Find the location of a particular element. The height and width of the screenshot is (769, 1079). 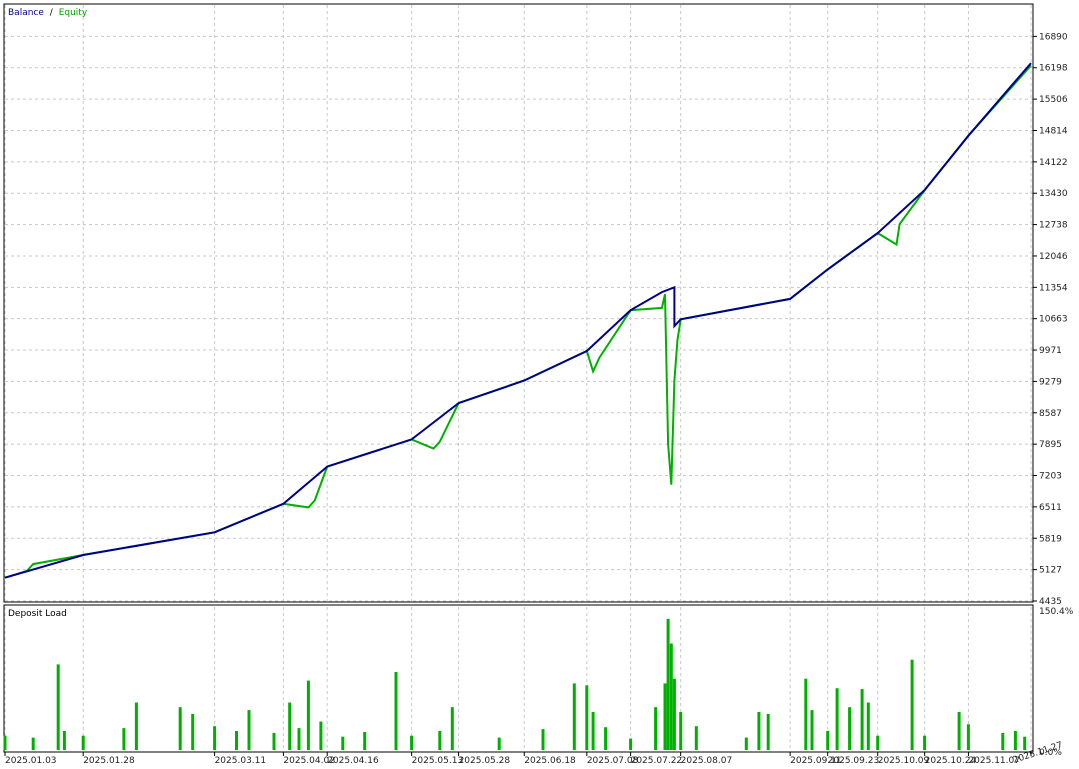

x-tick-label: 2025.05.13 is located at coordinates (438, 761).